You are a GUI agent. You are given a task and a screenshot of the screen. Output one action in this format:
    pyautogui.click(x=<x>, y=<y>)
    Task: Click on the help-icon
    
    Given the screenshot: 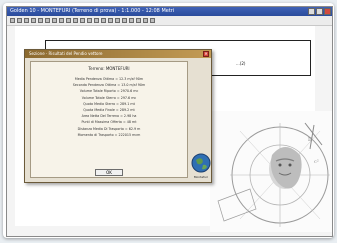 What is the action you would take?
    pyautogui.click(x=152, y=20)
    